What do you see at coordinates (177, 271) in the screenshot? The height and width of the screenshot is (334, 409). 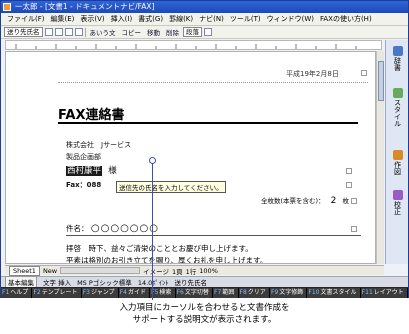 I see `page-indicator: 1頁` at bounding box center [177, 271].